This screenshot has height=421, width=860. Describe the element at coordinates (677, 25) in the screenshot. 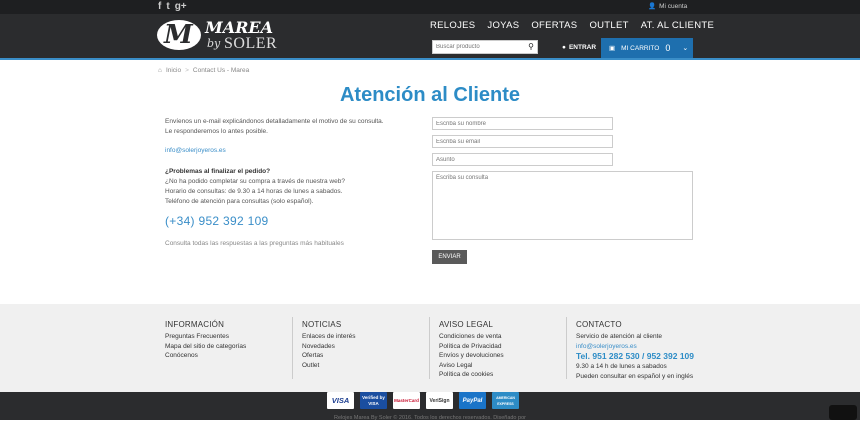

I see `nav-atencion-cliente: AT. AL CLIENTE` at that location.